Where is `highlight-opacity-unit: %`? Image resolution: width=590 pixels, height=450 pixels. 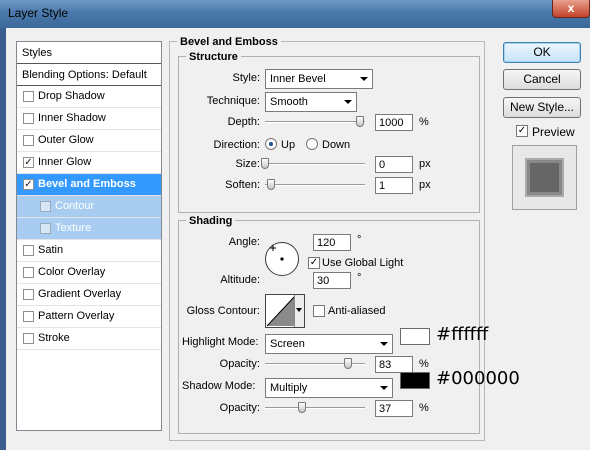 highlight-opacity-unit: % is located at coordinates (424, 364).